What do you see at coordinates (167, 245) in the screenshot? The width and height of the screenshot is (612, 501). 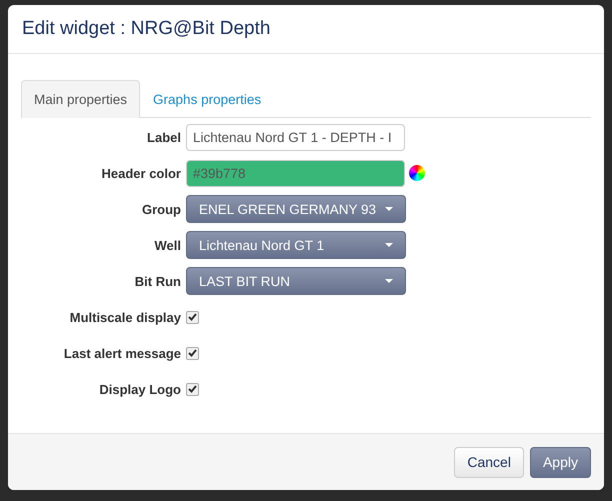 I see `field-label: Well` at bounding box center [167, 245].